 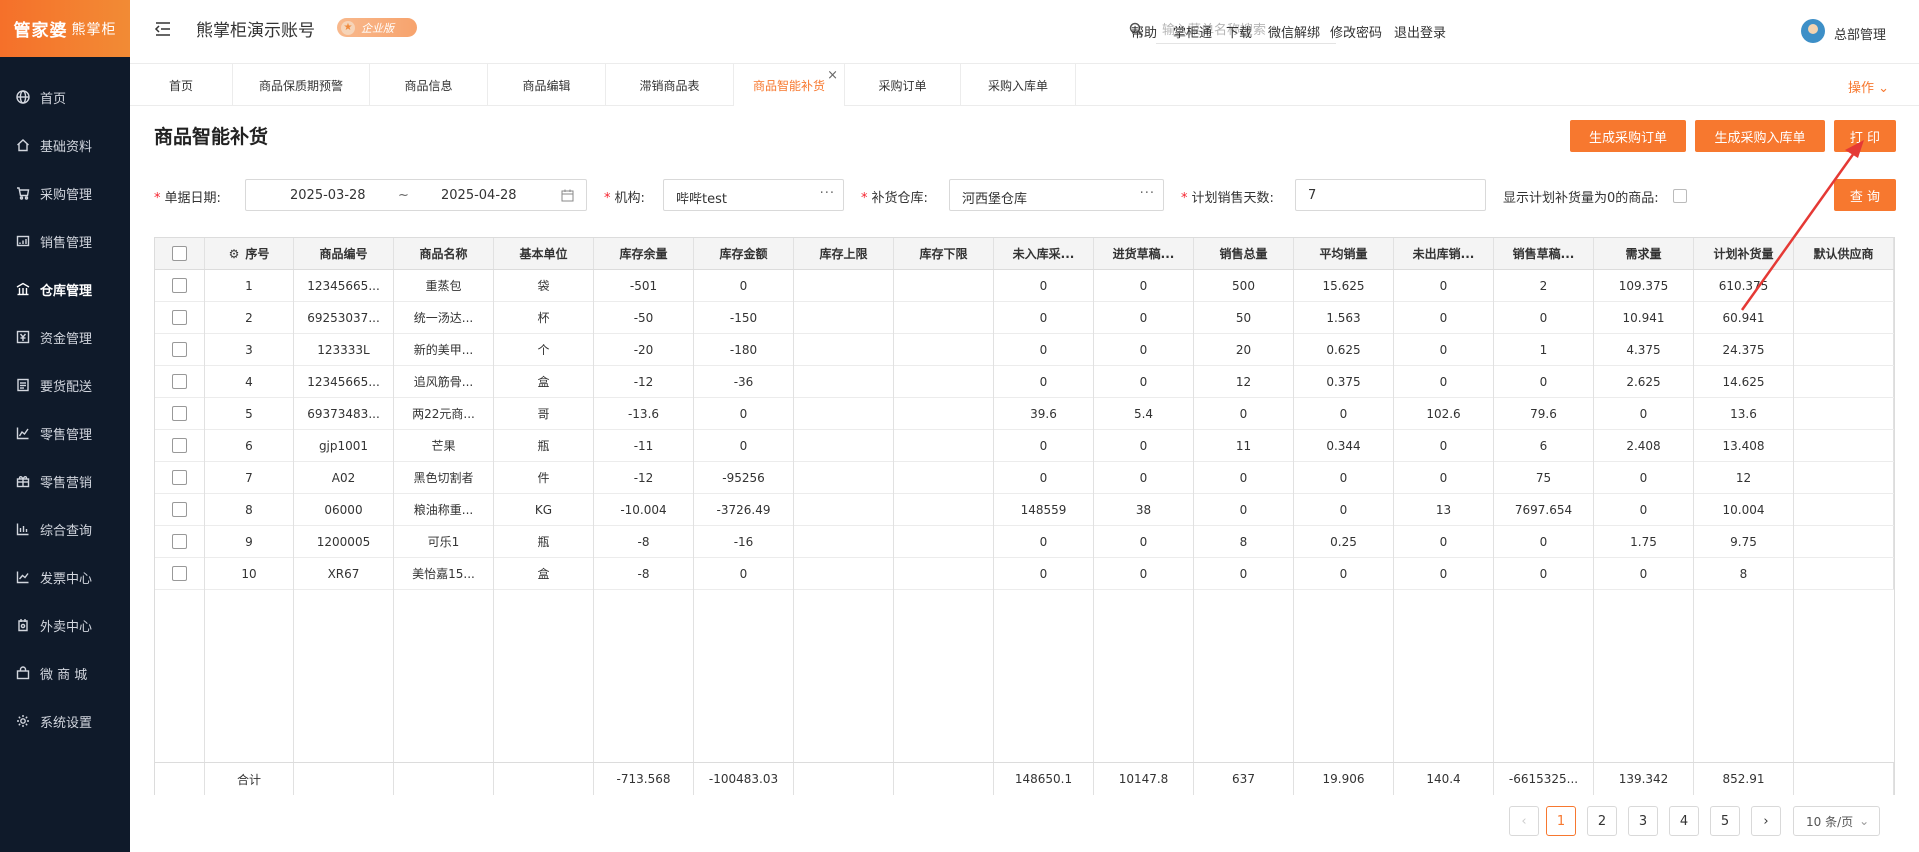 What do you see at coordinates (1865, 136) in the screenshot?
I see `print-button: 打 印` at bounding box center [1865, 136].